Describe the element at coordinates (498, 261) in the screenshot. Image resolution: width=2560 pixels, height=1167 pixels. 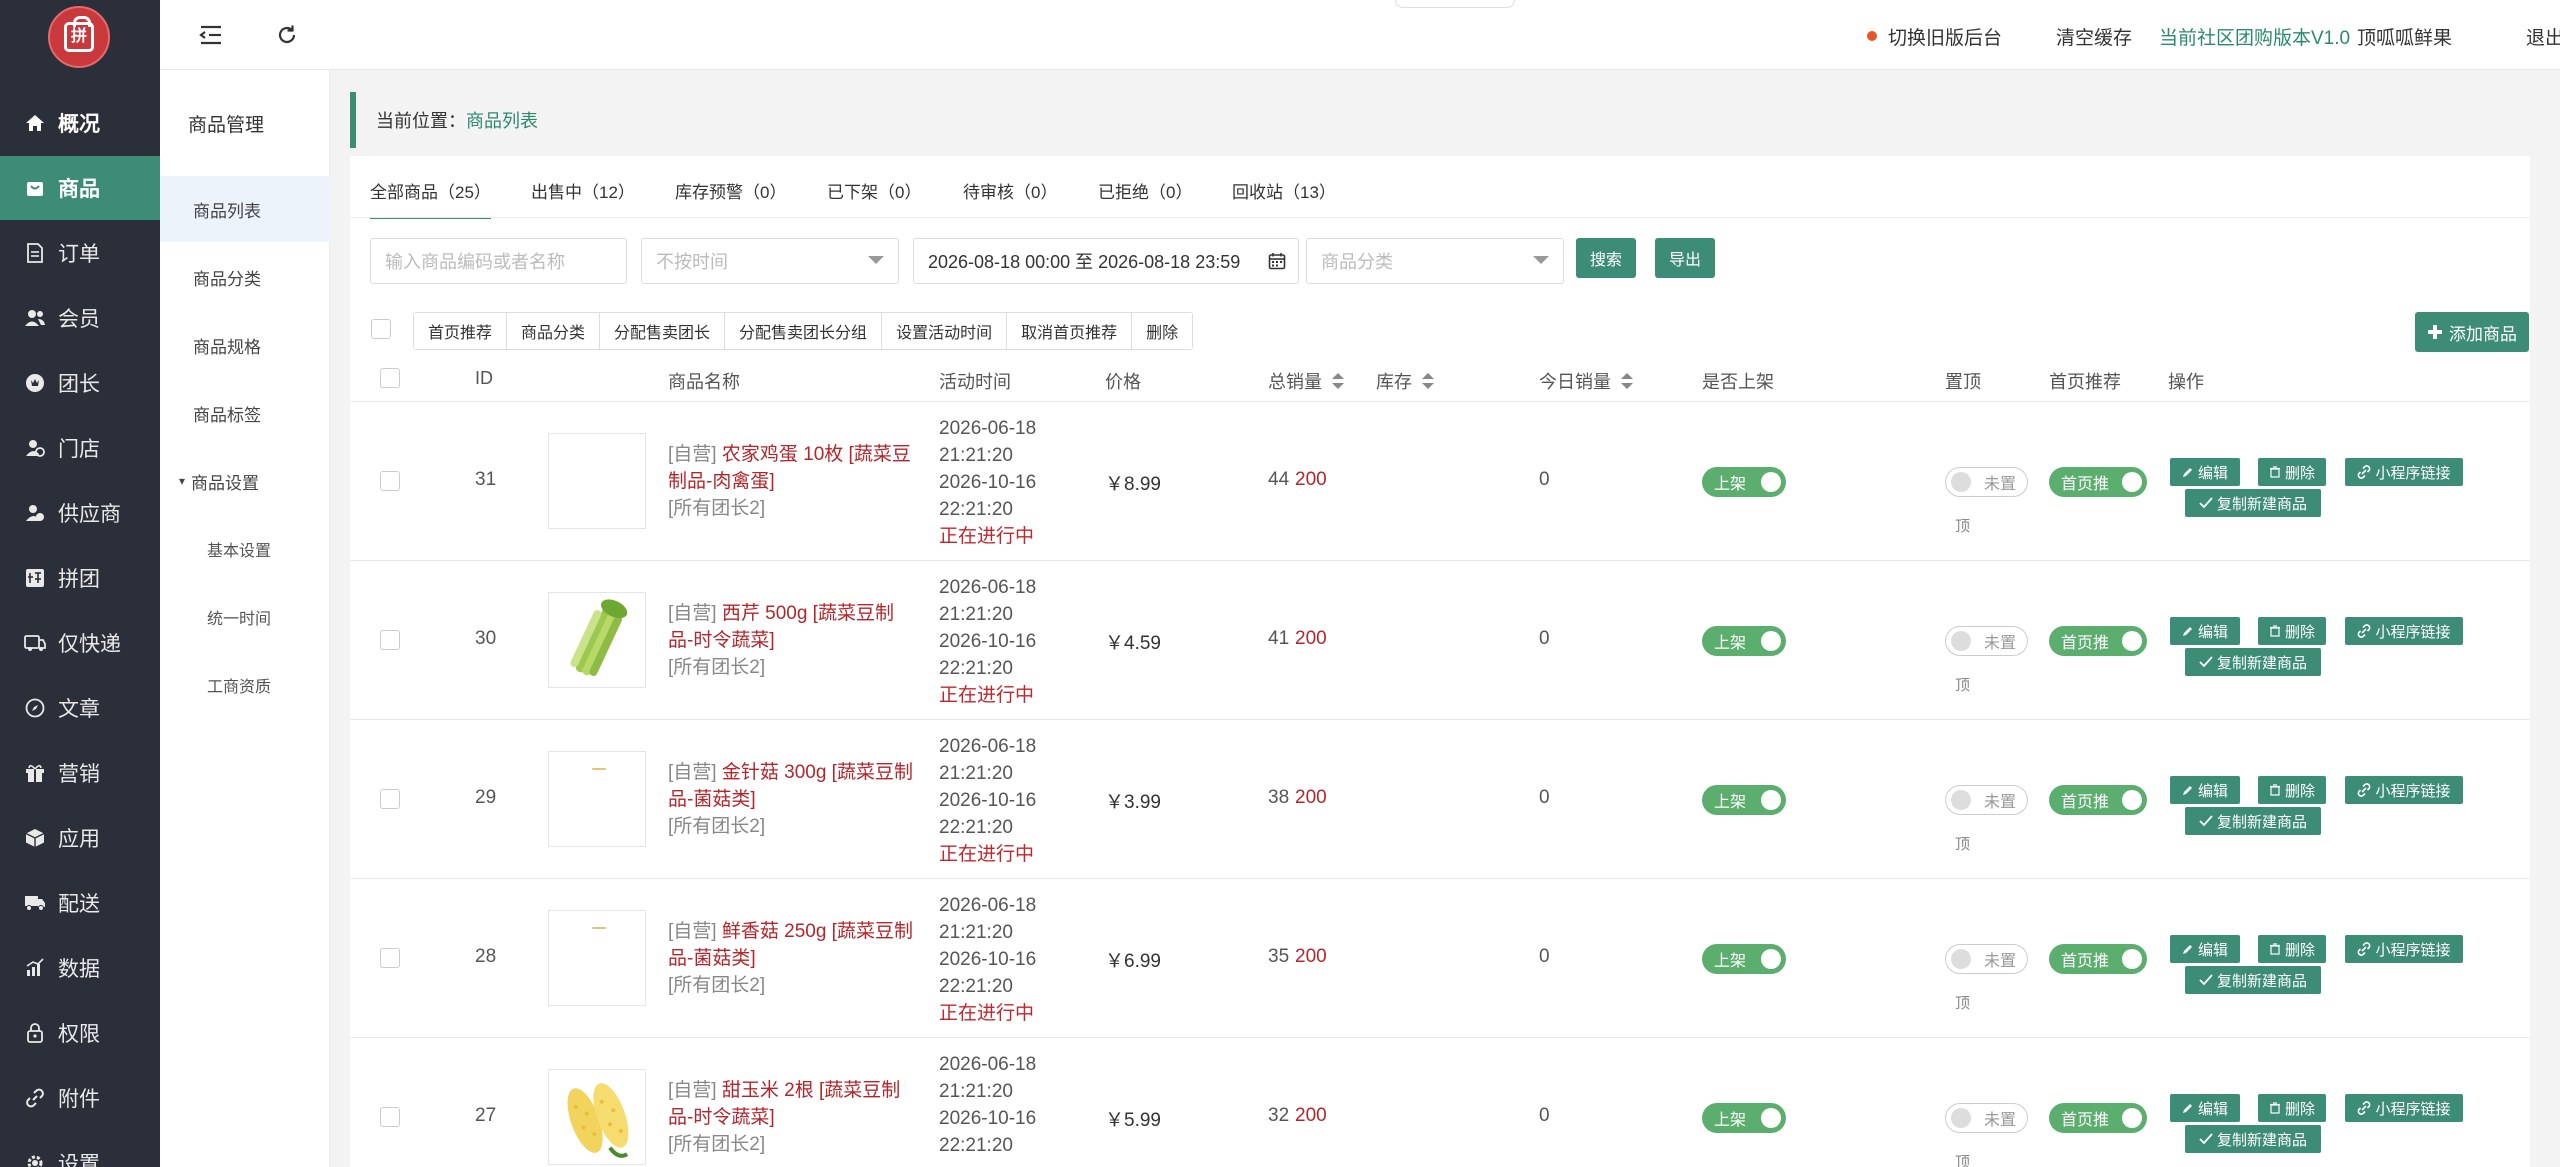
I see `keyword-search-input: 输入商品编码或者名称` at that location.